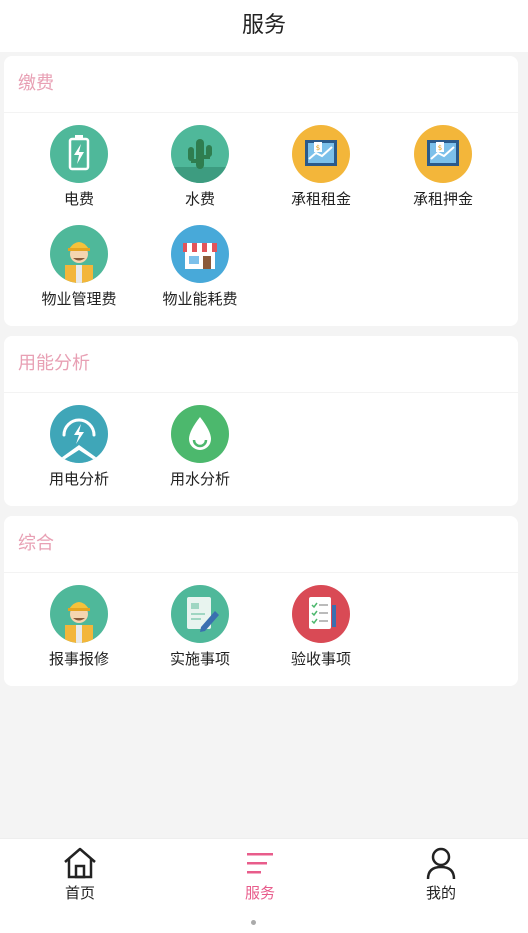 The width and height of the screenshot is (528, 933). What do you see at coordinates (200, 299) in the screenshot?
I see `item-label: 物业能耗费` at bounding box center [200, 299].